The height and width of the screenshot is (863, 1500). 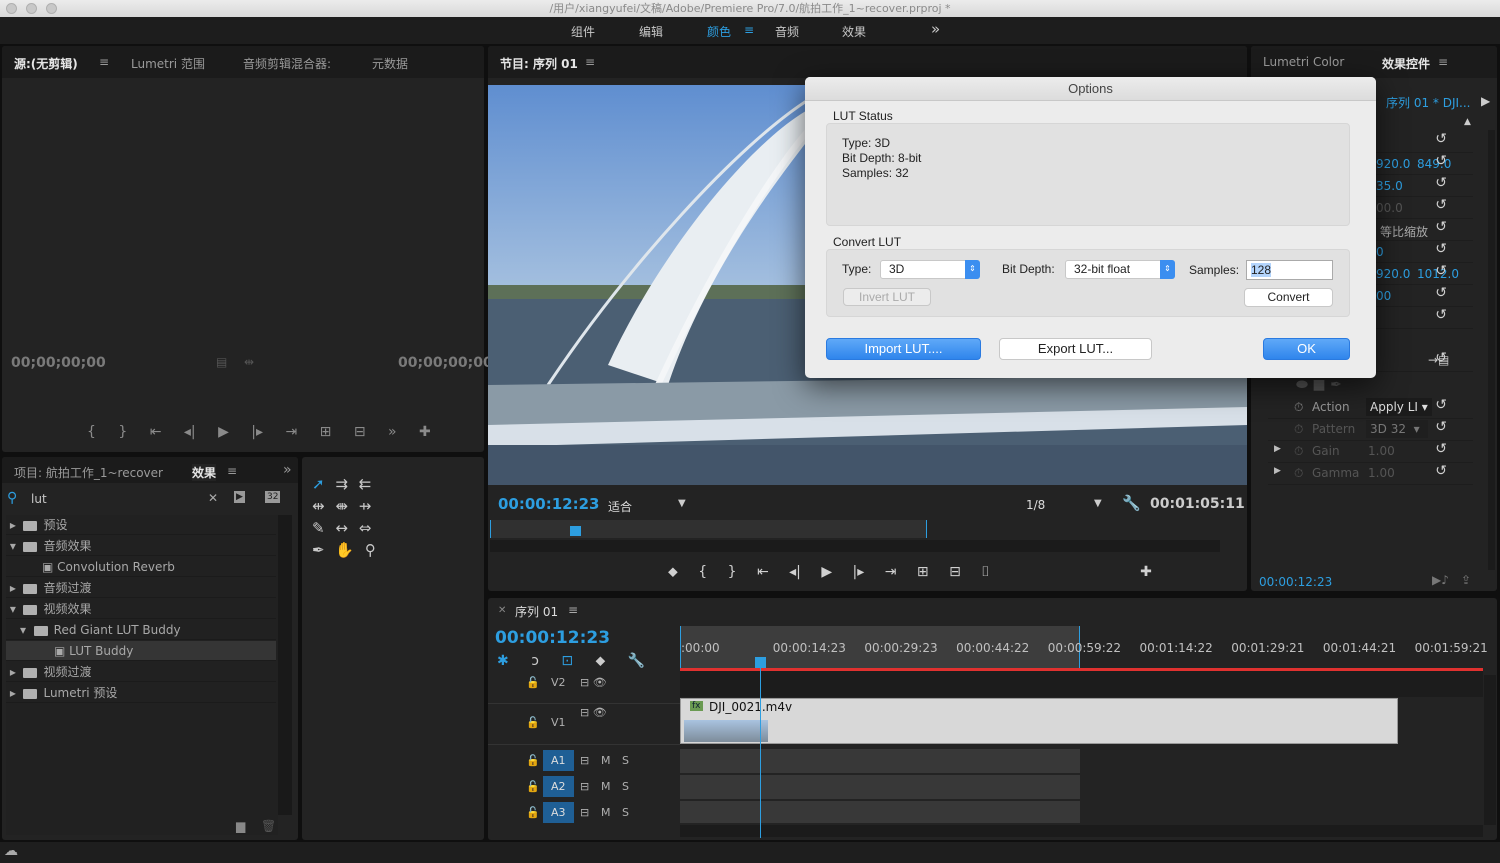 What do you see at coordinates (1306, 349) in the screenshot?
I see `ok-button: OK` at bounding box center [1306, 349].